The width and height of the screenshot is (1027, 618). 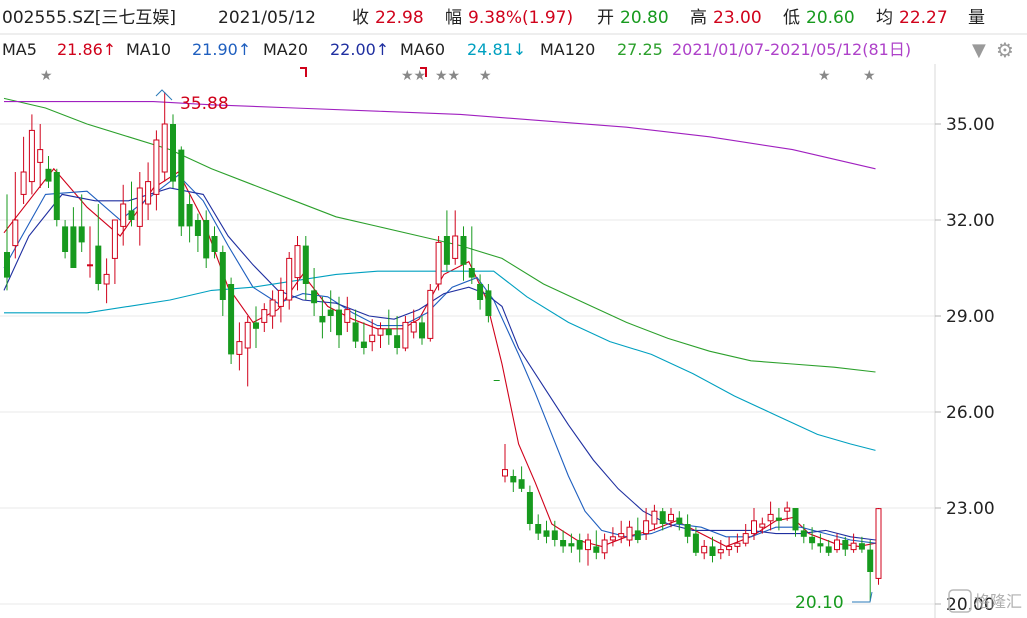 I want to click on range-value: 9.38%(1.97), so click(x=520, y=18).